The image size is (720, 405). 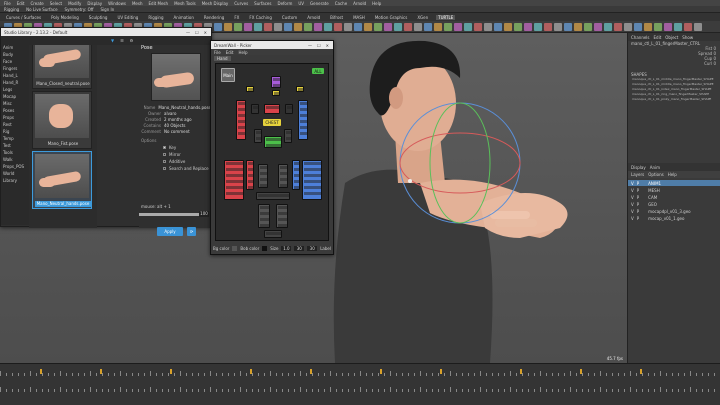 I want to click on filter-icon: ▼, so click(x=112, y=40).